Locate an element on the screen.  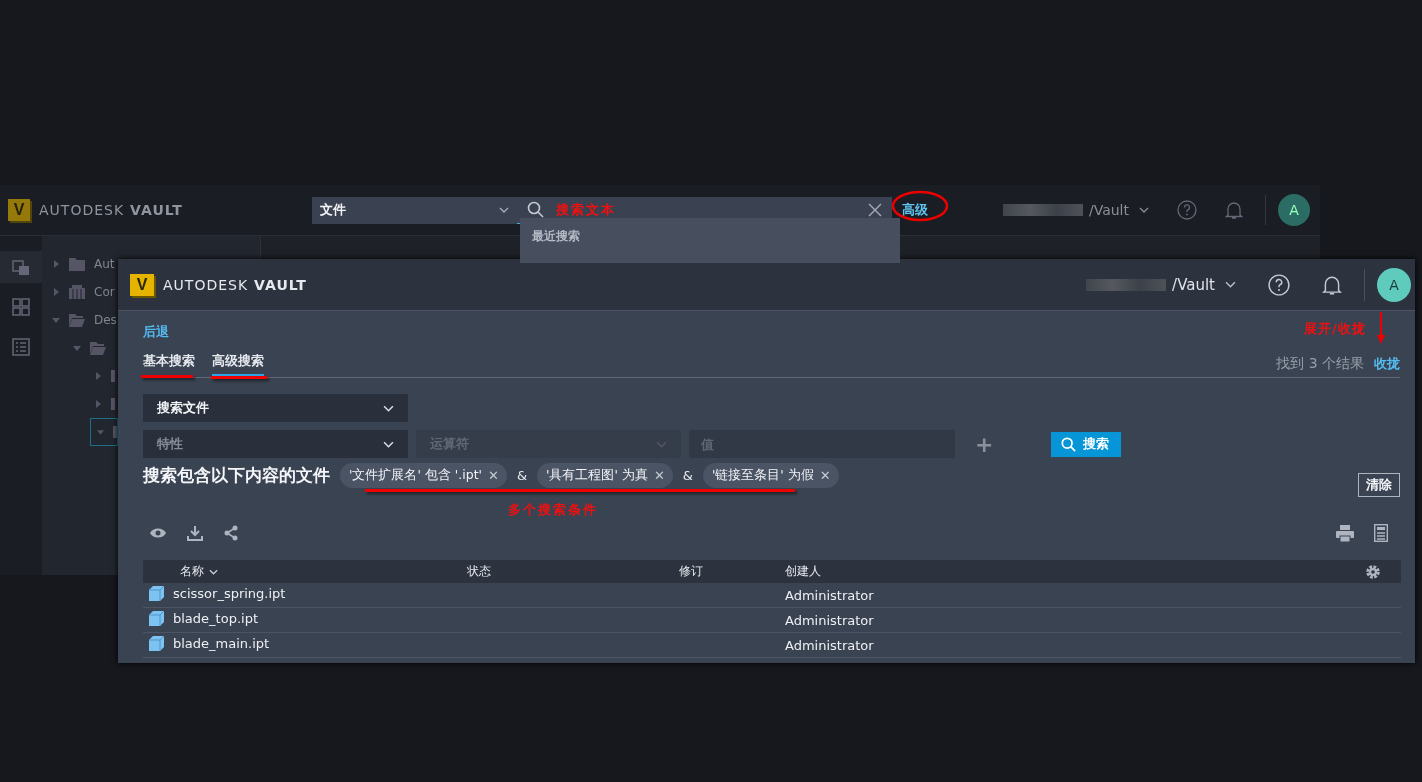
scope-select: 文件 is located at coordinates (414, 210).